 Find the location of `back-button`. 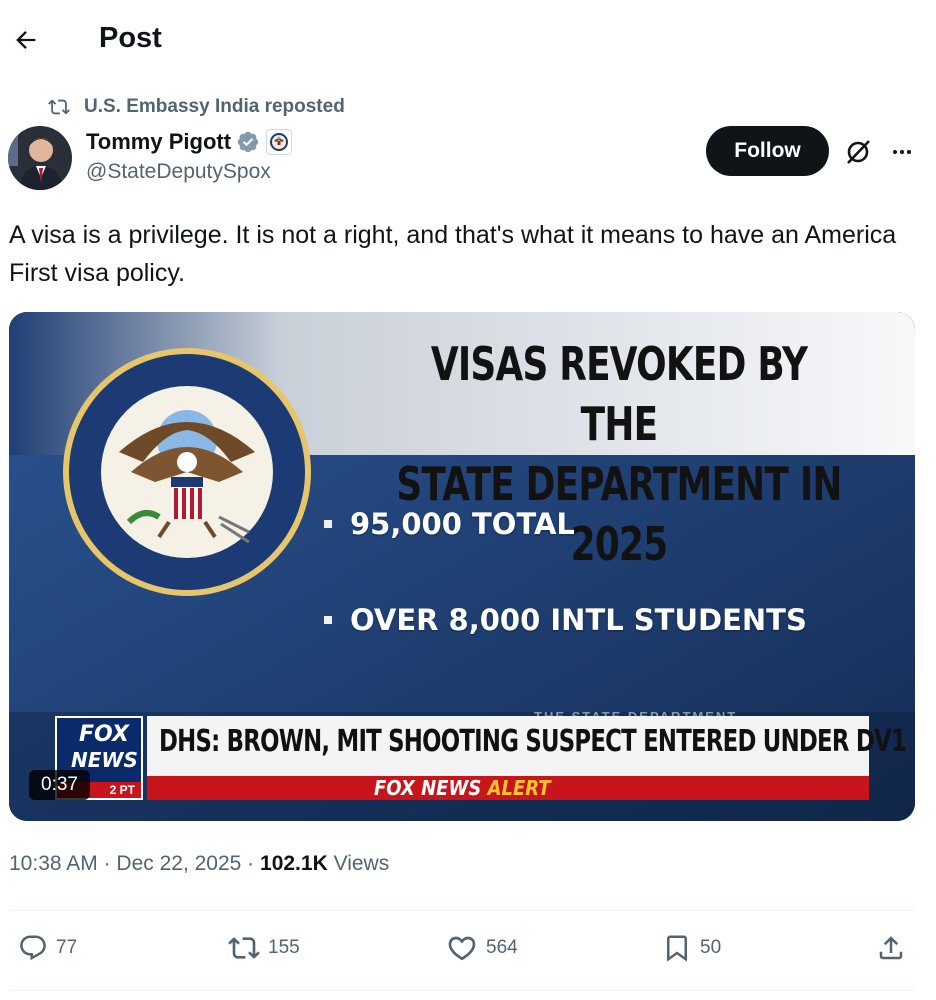

back-button is located at coordinates (26, 40).